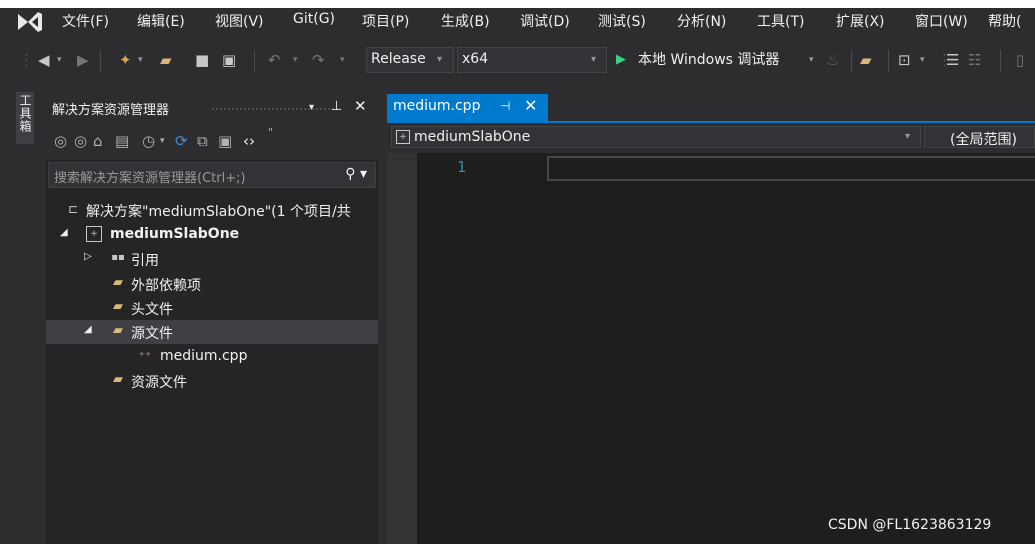 Image resolution: width=1035 pixels, height=544 pixels. What do you see at coordinates (111, 110) in the screenshot?
I see `solution-explorer-title: 解决方案资源管理器` at bounding box center [111, 110].